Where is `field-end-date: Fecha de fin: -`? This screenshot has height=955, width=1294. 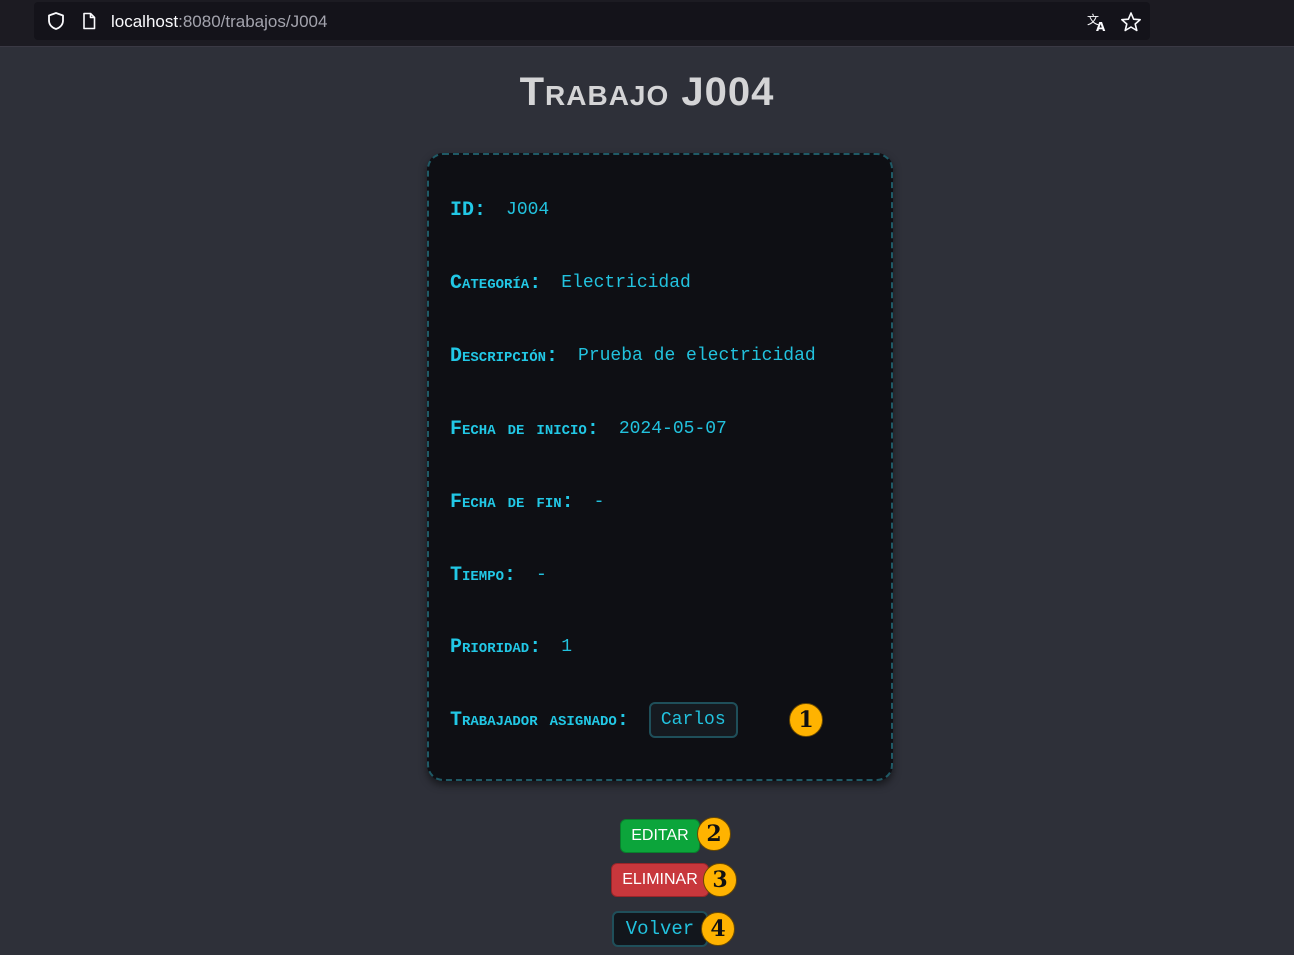 field-end-date: Fecha de fin: - is located at coordinates (527, 502).